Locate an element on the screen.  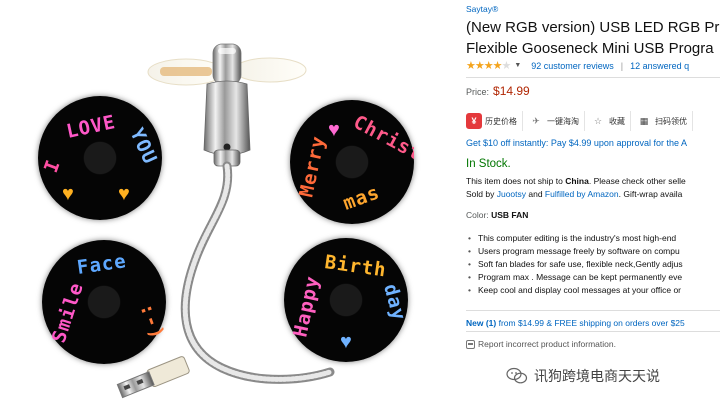
led-text-line: :-) is located at coordinates (150, 321).